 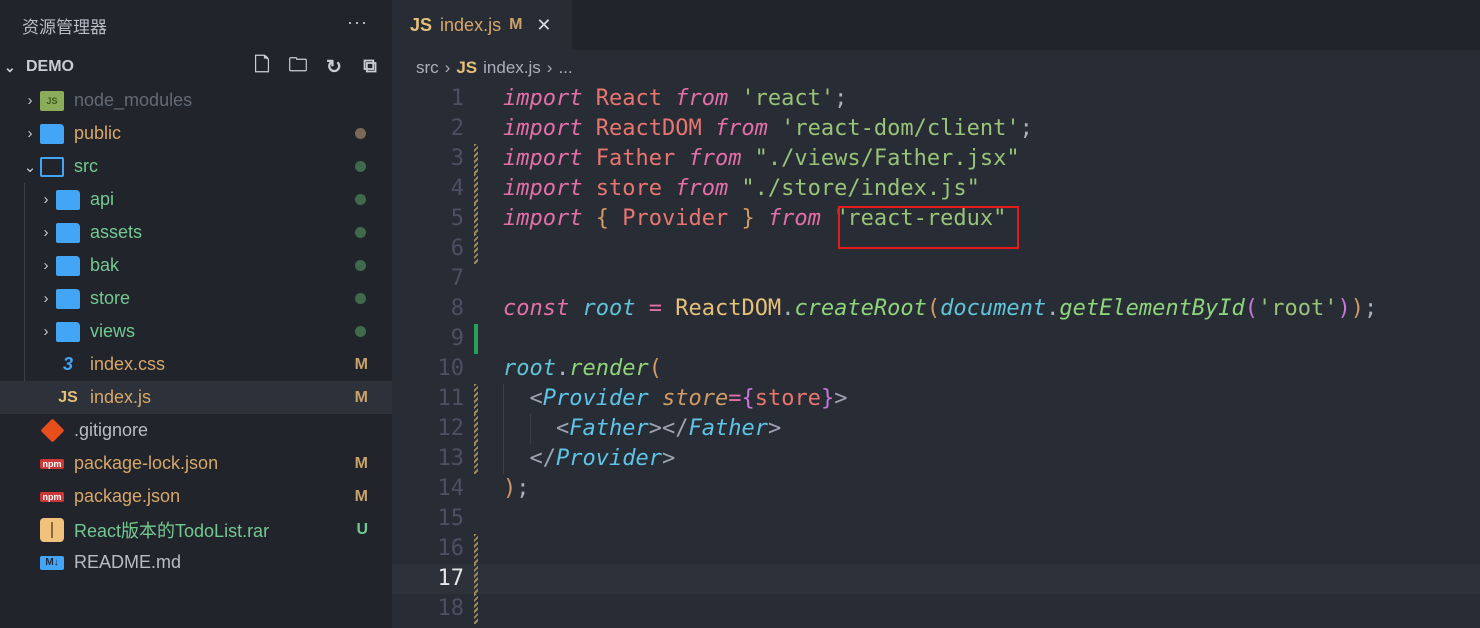 I want to click on tree-item-views: › views, so click(x=196, y=331).